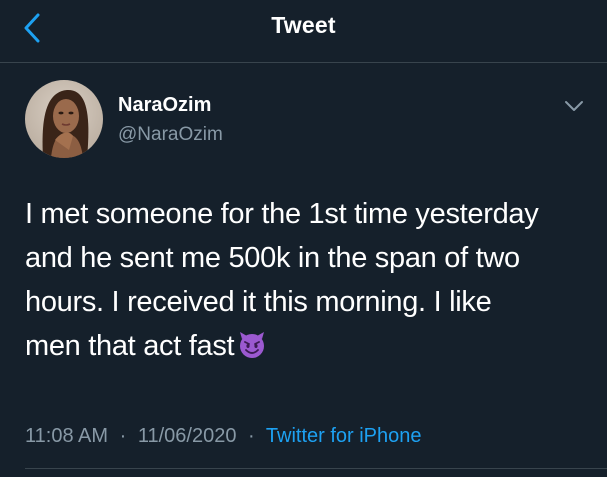 The width and height of the screenshot is (607, 477). Describe the element at coordinates (252, 345) in the screenshot. I see `smiling-face-with-horns-emoji` at that location.